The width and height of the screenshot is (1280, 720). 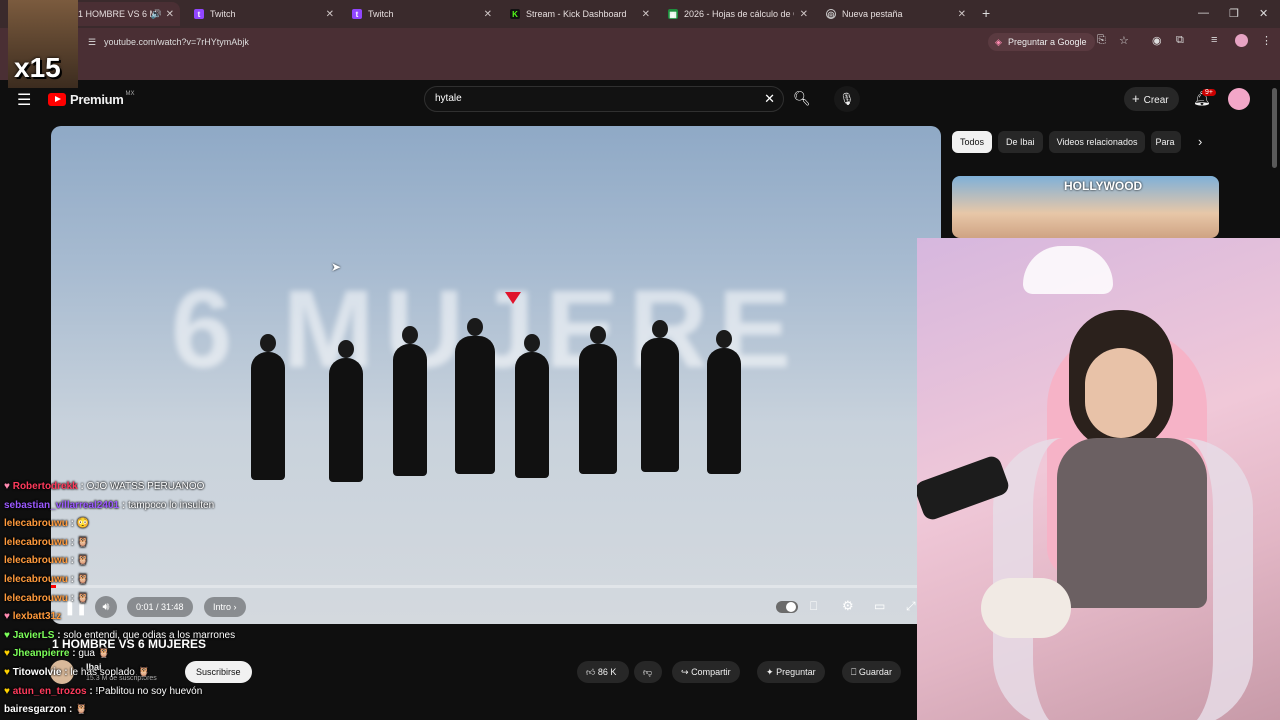 I want to click on chip-all: Todos, so click(x=972, y=142).